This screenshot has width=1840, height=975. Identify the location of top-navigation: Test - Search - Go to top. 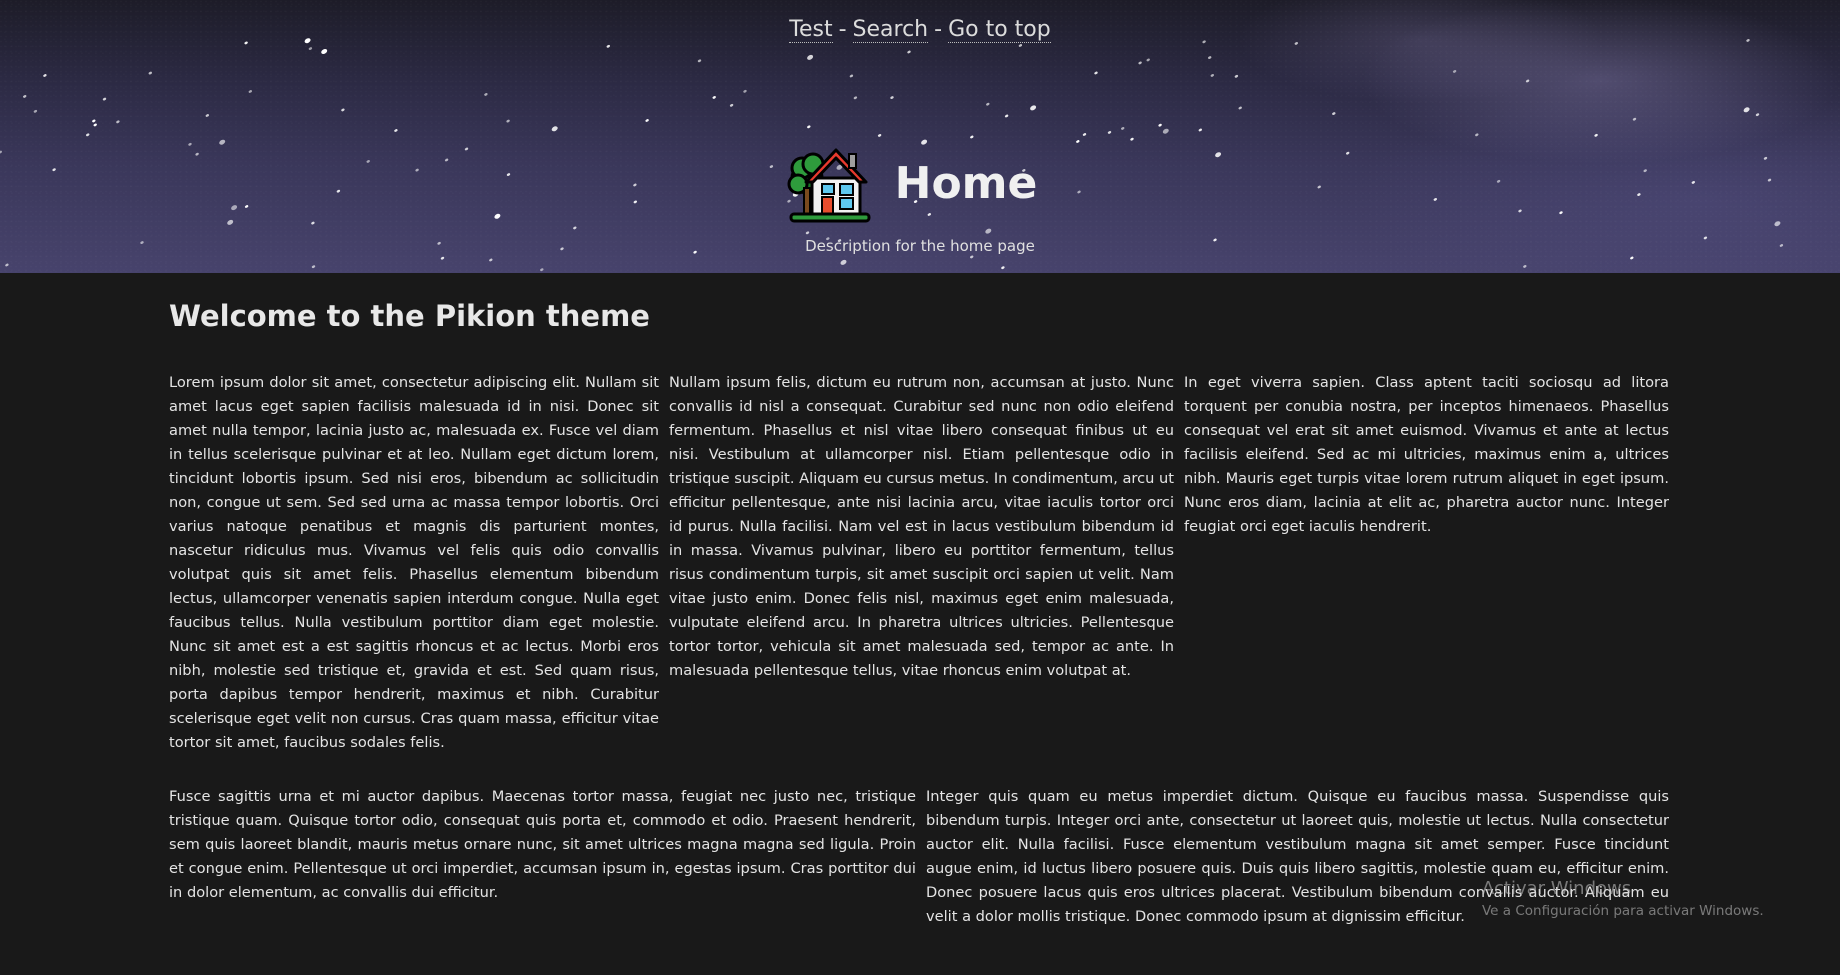
(920, 30).